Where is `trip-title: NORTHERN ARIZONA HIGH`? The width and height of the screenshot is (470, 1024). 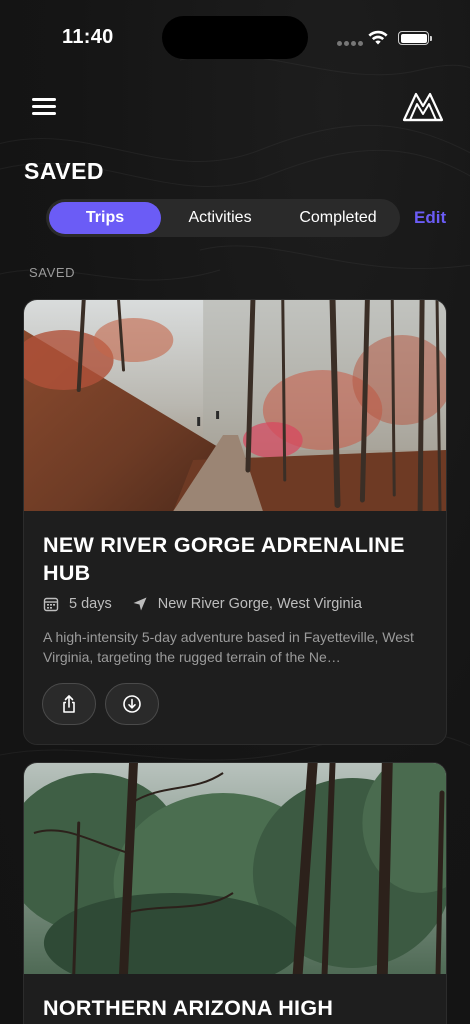
trip-title: NORTHERN ARIZONA HIGH is located at coordinates (233, 1008).